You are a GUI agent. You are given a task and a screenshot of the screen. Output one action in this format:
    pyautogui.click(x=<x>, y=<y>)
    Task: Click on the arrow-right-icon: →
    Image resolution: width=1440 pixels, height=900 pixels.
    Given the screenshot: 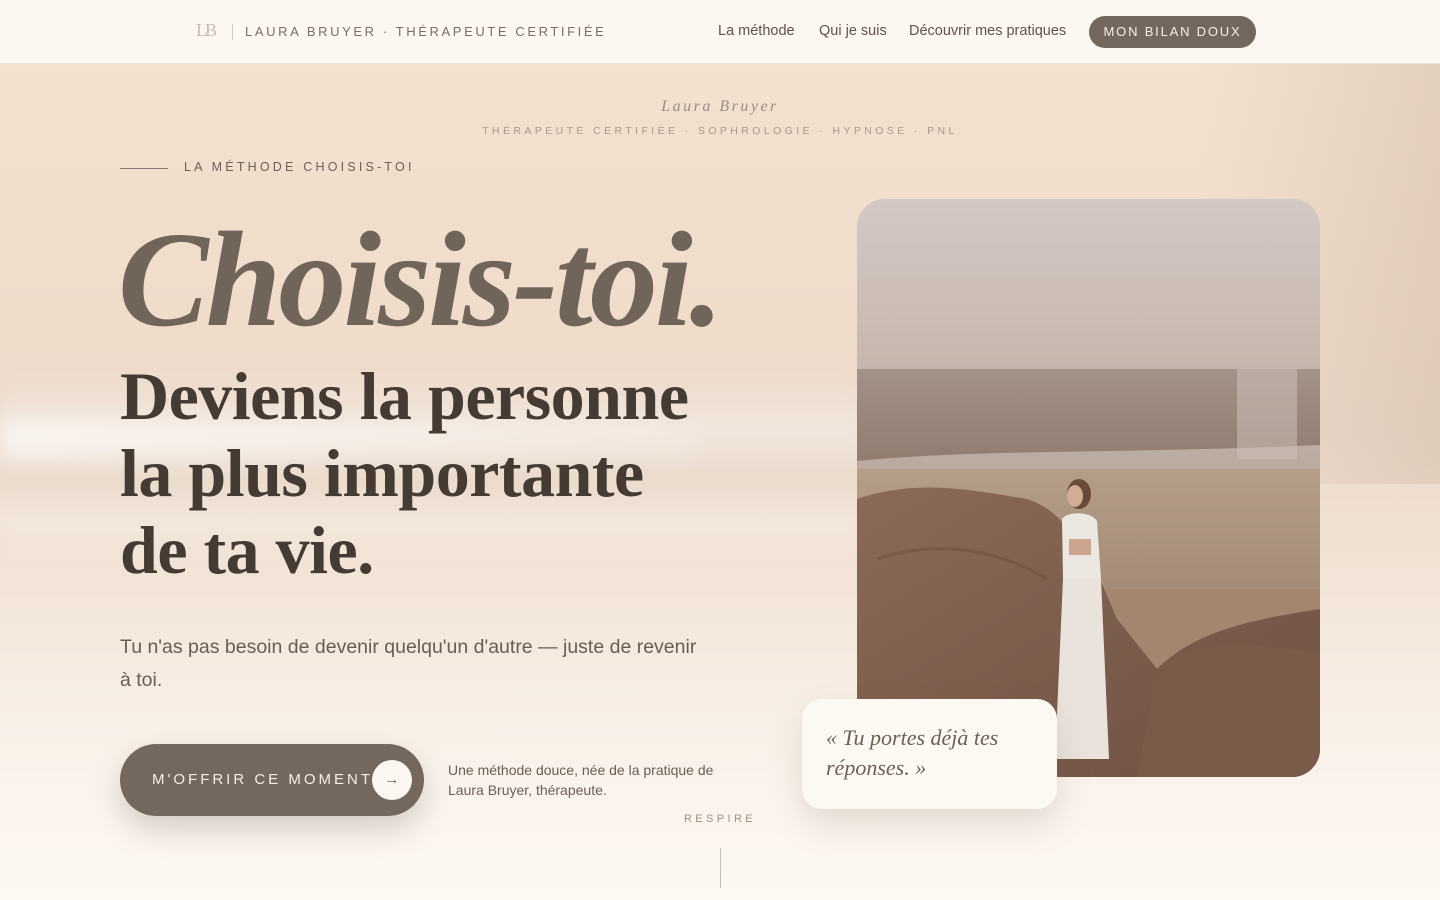 What is the action you would take?
    pyautogui.click(x=392, y=780)
    